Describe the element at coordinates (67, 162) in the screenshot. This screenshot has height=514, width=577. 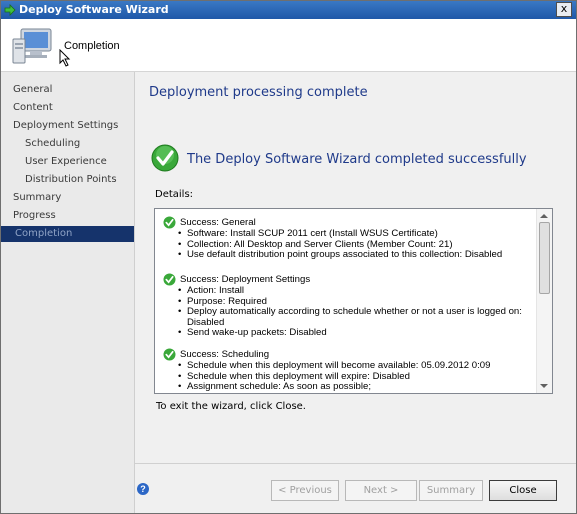
I see `sidebar-item-user-experience: User Experience` at that location.